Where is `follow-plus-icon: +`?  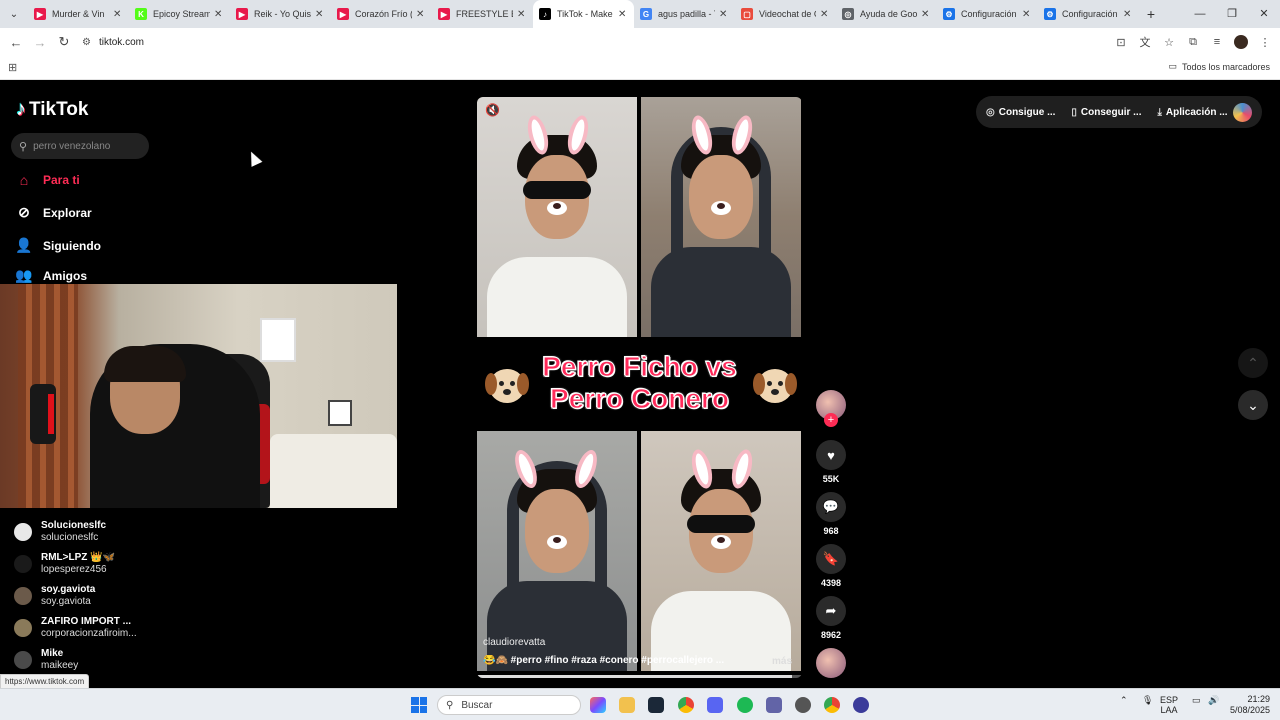 follow-plus-icon: + is located at coordinates (831, 420).